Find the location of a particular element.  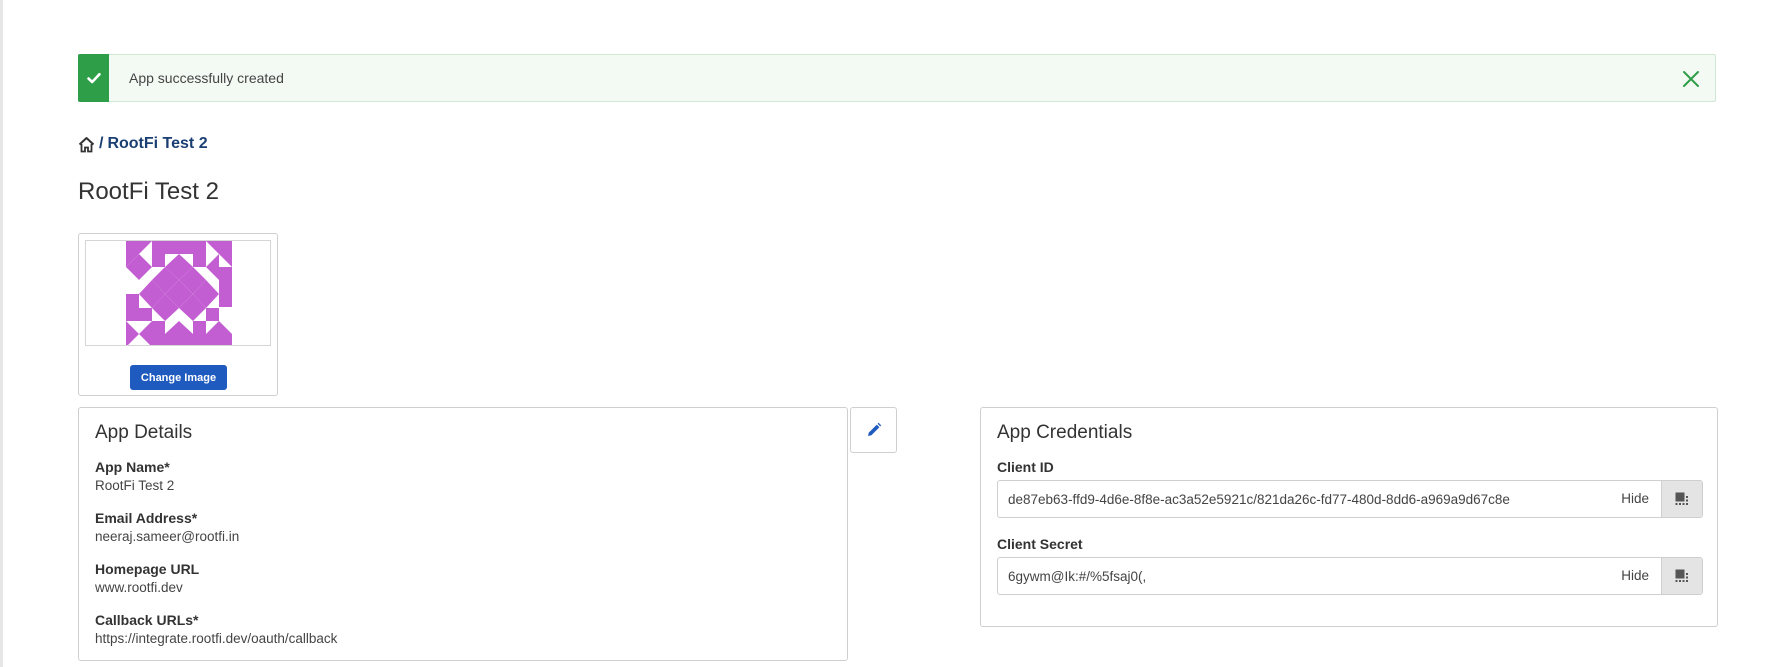

edit-details-button is located at coordinates (873, 430).